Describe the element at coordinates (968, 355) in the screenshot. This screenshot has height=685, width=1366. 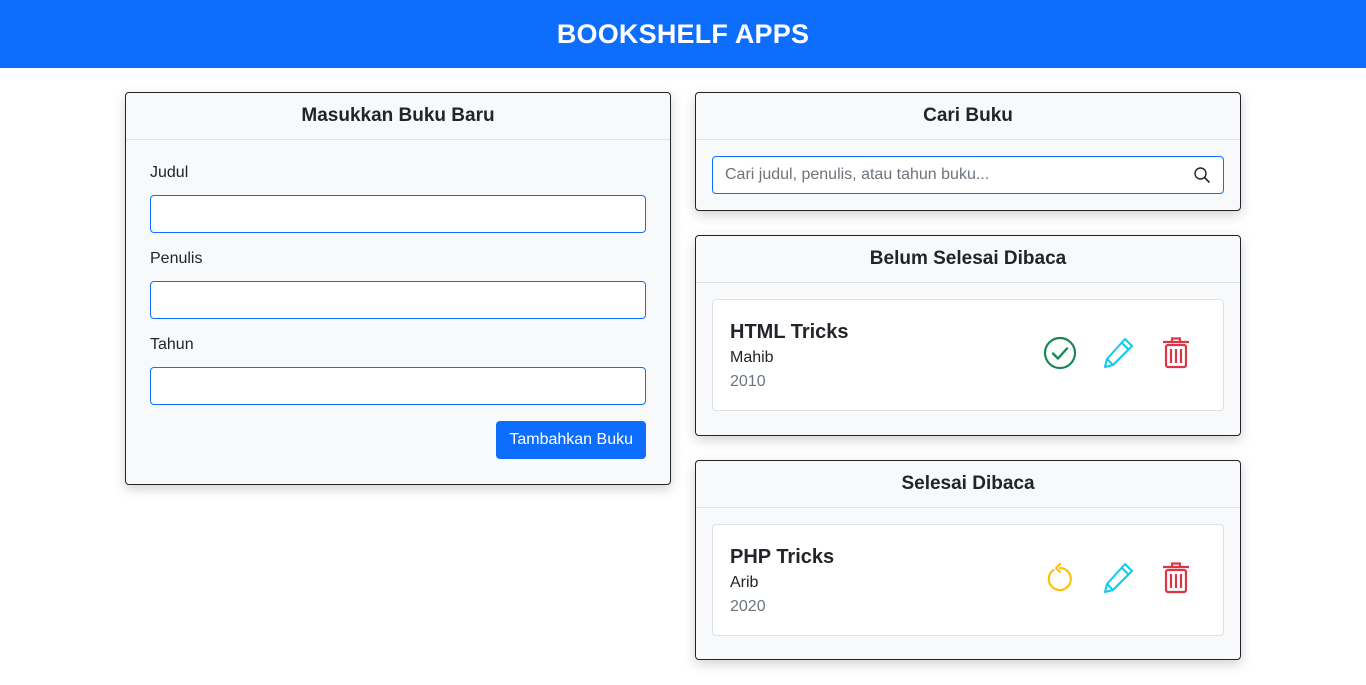
I see `book-item: HTML Tricks Mahib 2010` at that location.